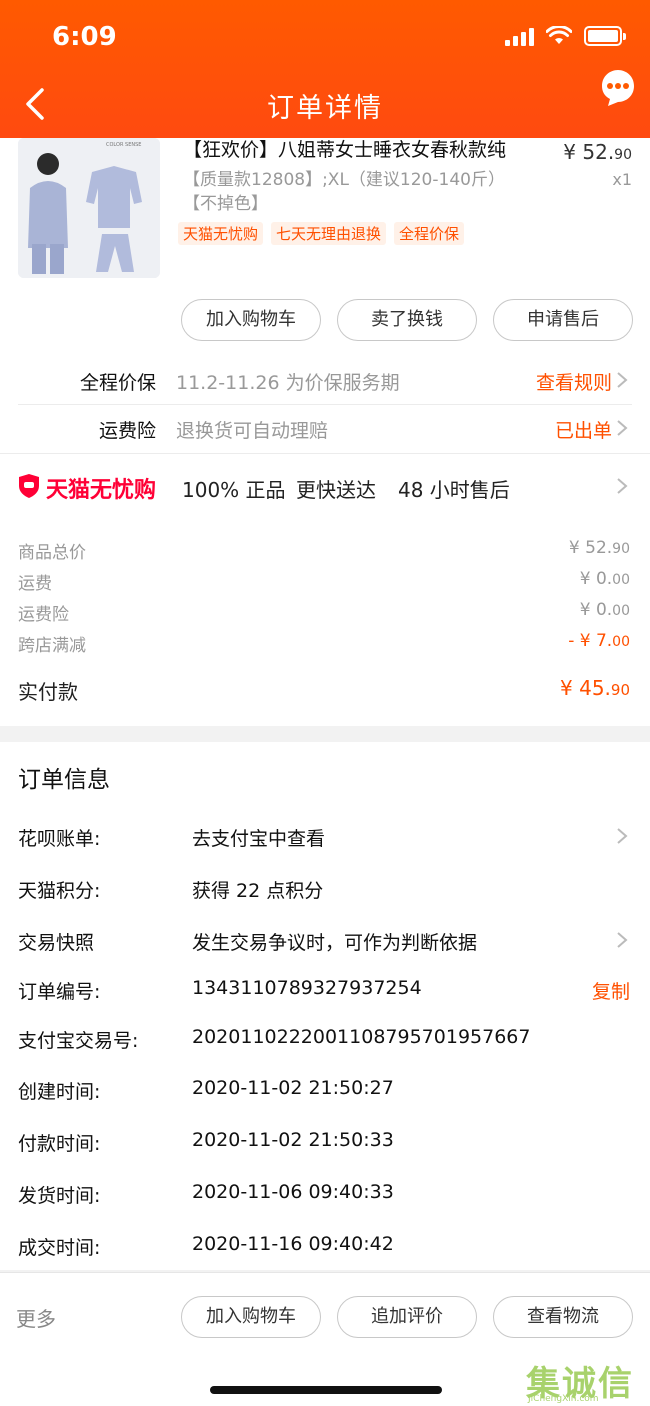  What do you see at coordinates (335, 943) in the screenshot?
I see `info-value: 发生交易争议时，可作为判断依据` at bounding box center [335, 943].